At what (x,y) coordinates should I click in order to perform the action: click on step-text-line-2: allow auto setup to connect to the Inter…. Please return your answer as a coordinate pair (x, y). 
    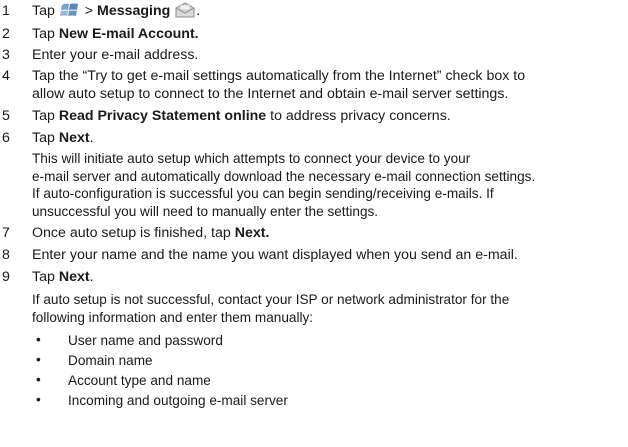
    Looking at the image, I should click on (270, 94).